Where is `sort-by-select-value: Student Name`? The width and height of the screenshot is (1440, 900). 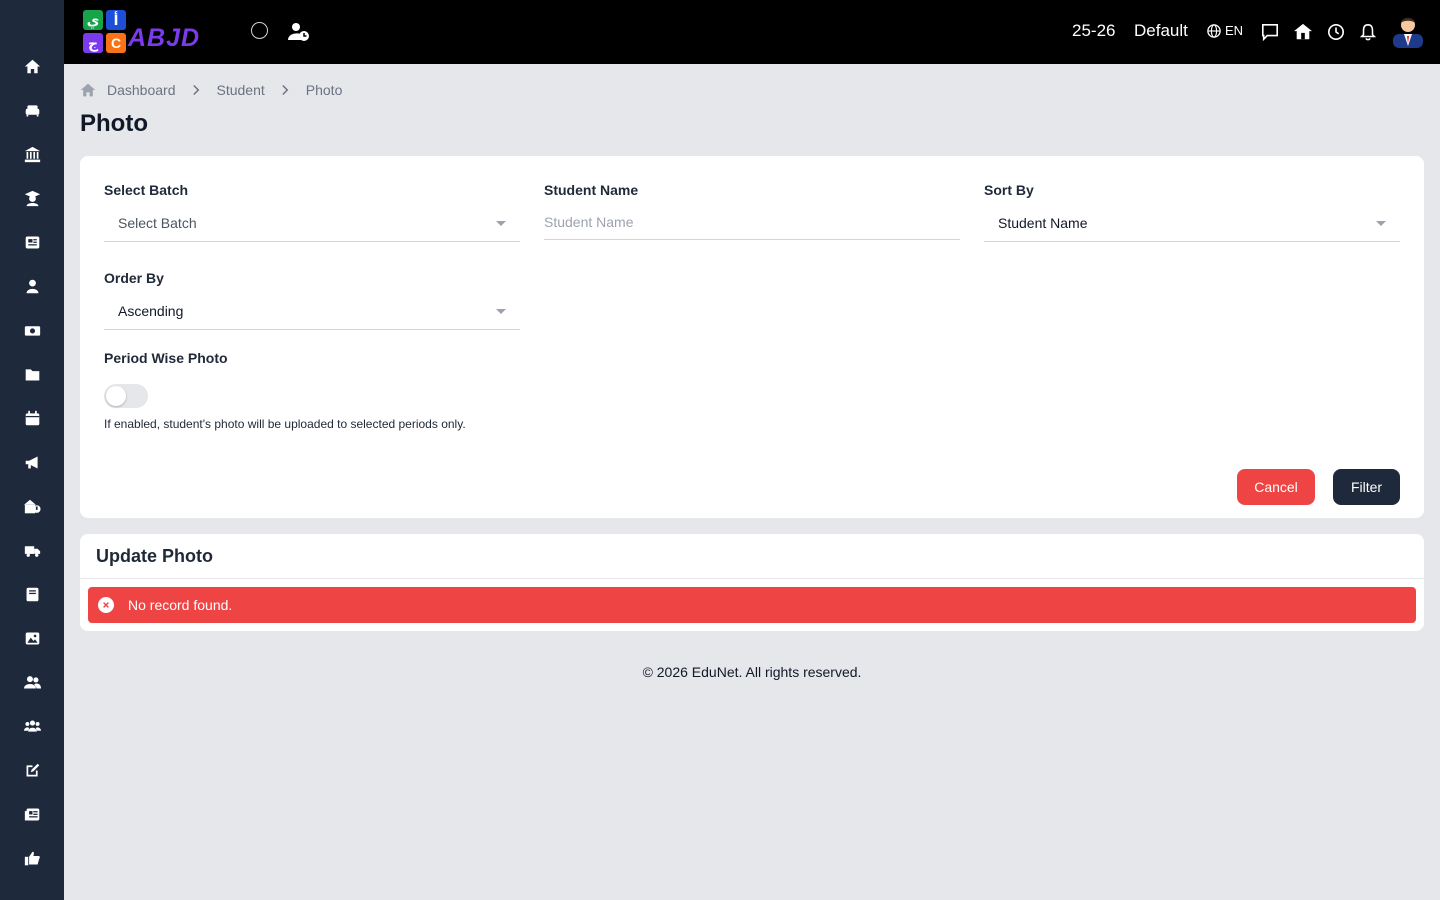
sort-by-select-value: Student Name is located at coordinates (1043, 222).